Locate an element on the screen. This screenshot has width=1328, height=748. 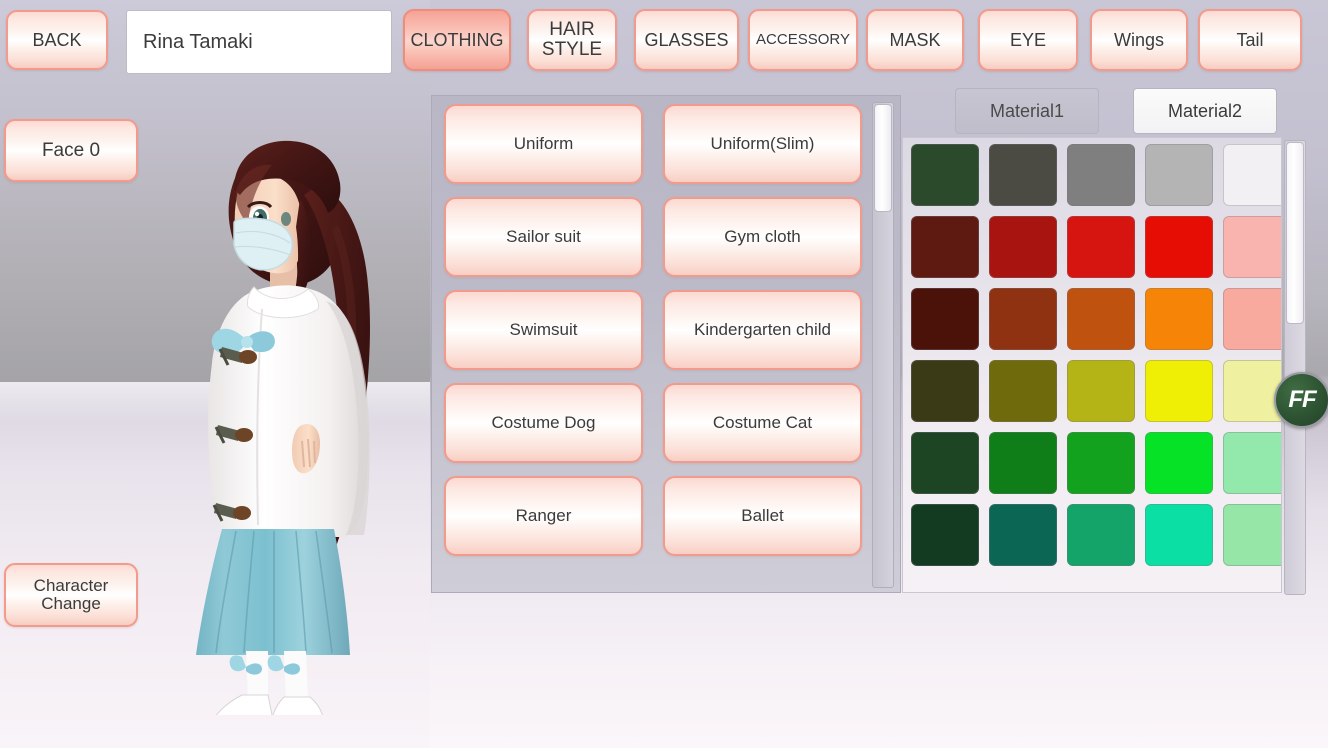
character-name-input: Rina Tamaki is located at coordinates (259, 42).